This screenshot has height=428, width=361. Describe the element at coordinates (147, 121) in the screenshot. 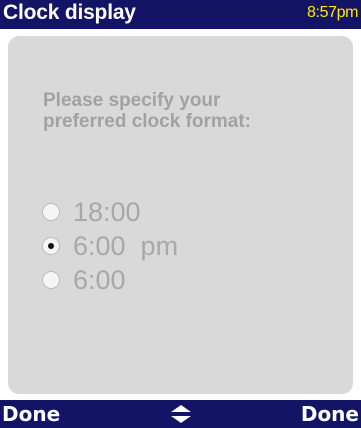

I see `prompt-line-2: preferred clock format:` at that location.